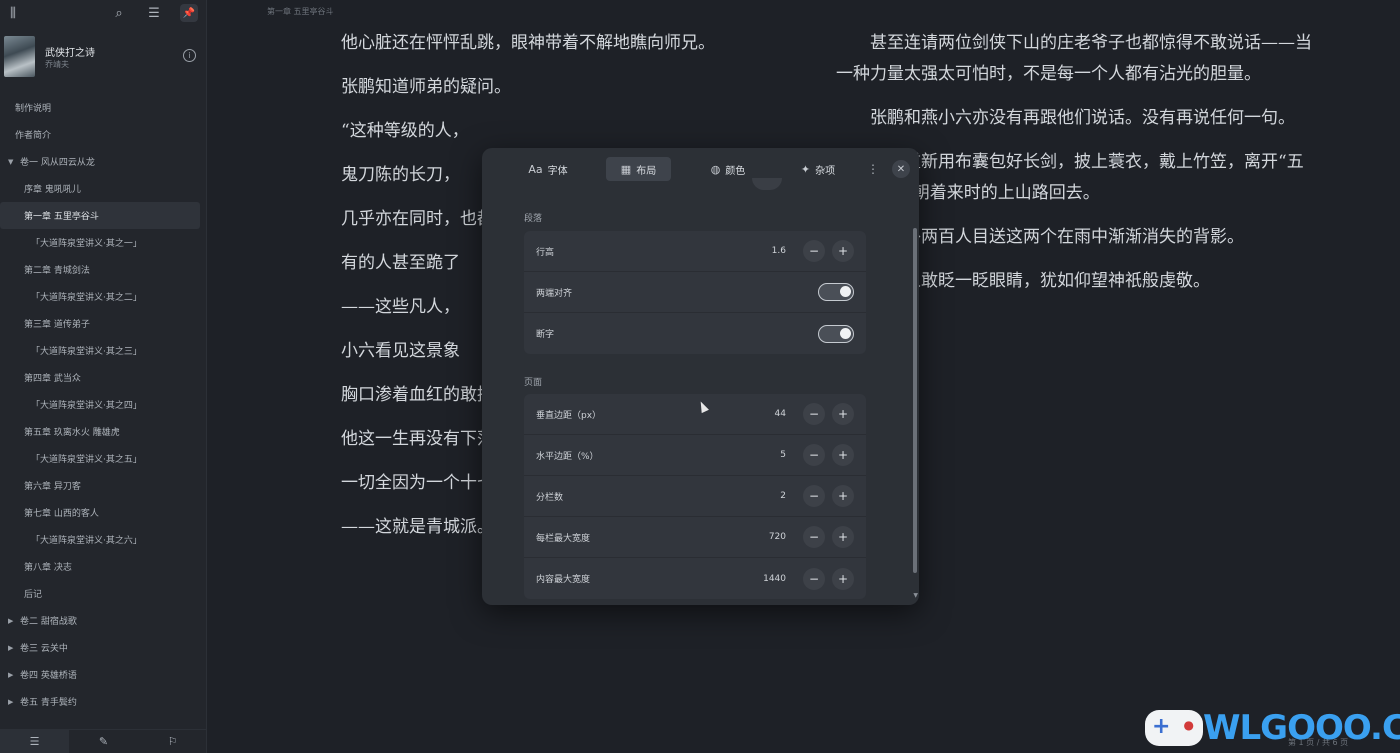 This screenshot has height=753, width=1400. Describe the element at coordinates (814, 496) in the screenshot. I see `columns-decrease-button: −` at that location.